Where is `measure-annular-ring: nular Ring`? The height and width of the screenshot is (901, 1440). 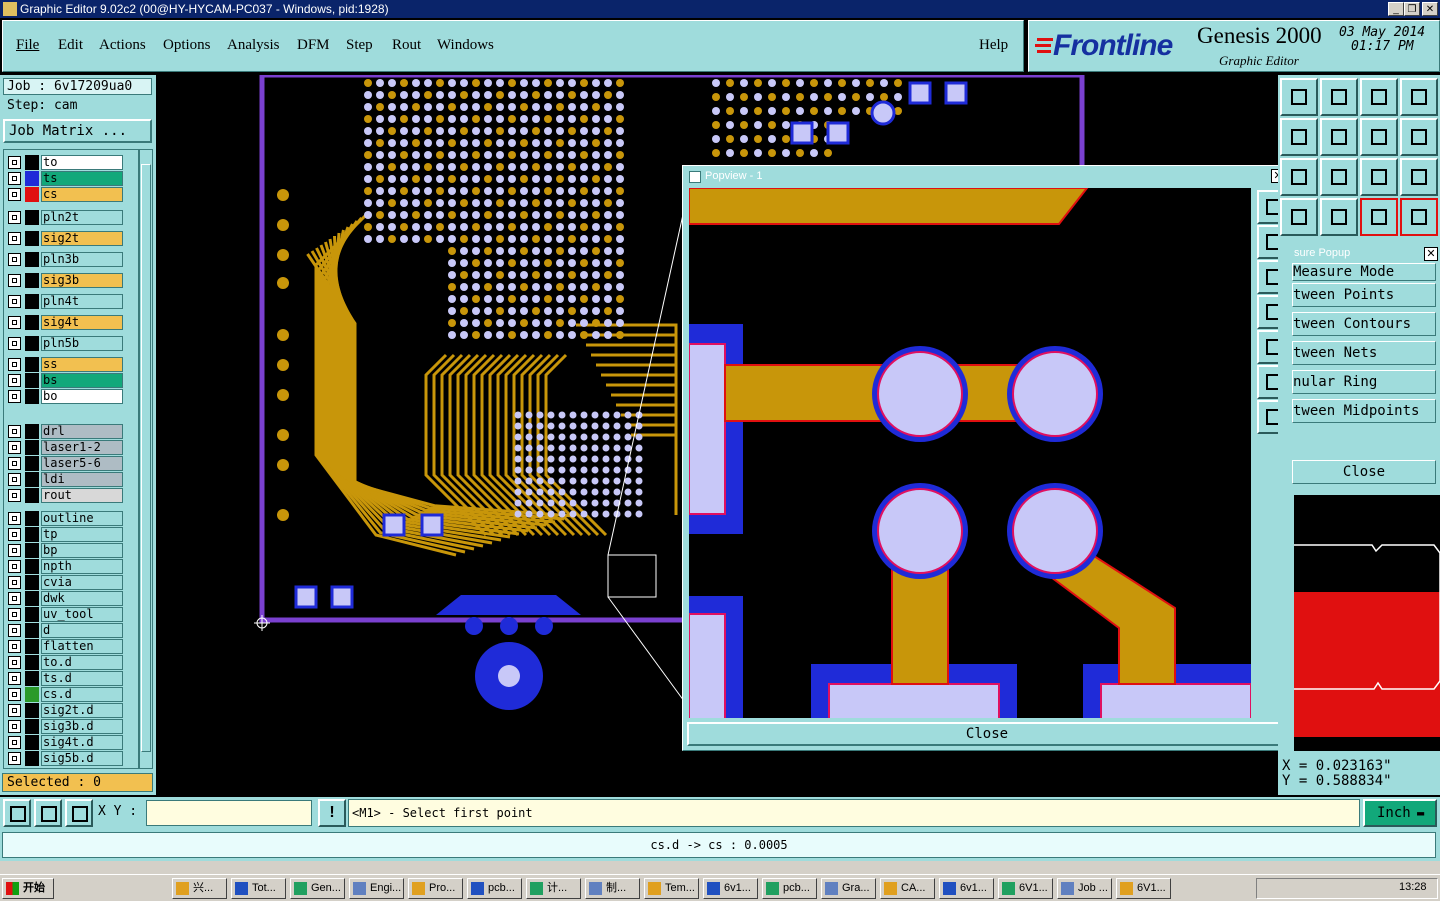 measure-annular-ring: nular Ring is located at coordinates (1364, 382).